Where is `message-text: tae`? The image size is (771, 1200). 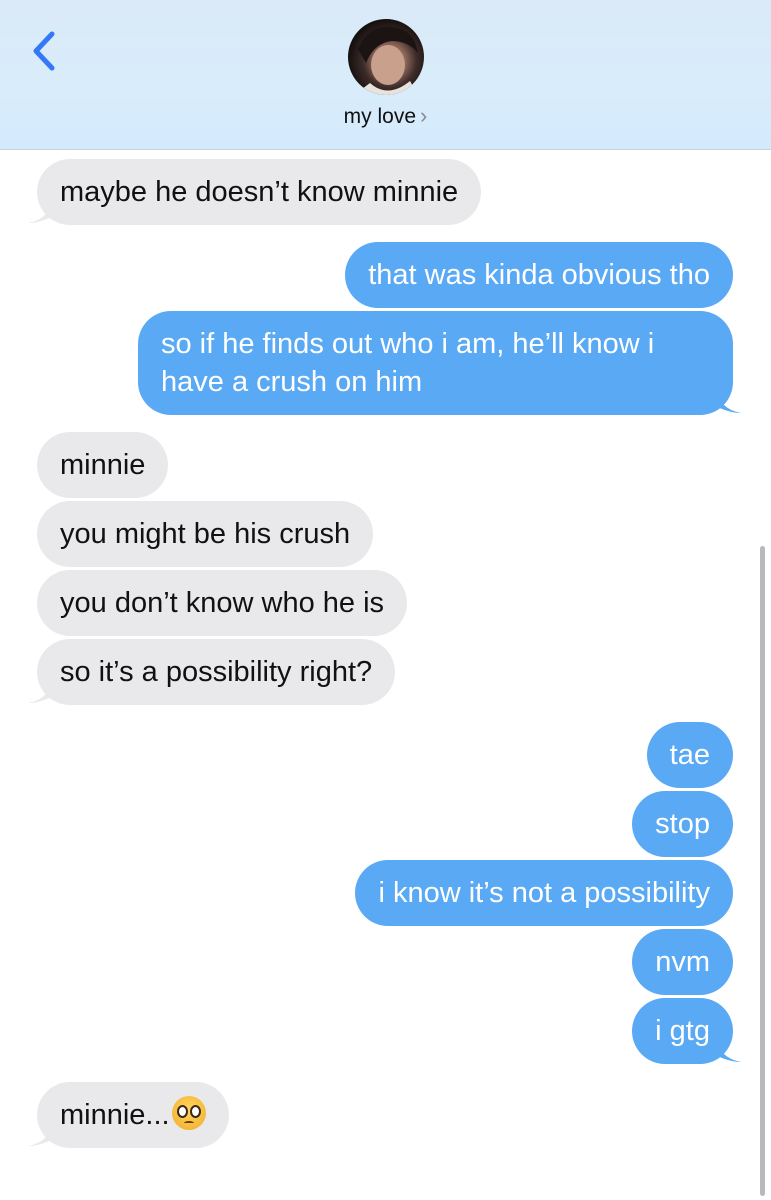
message-text: tae is located at coordinates (689, 755).